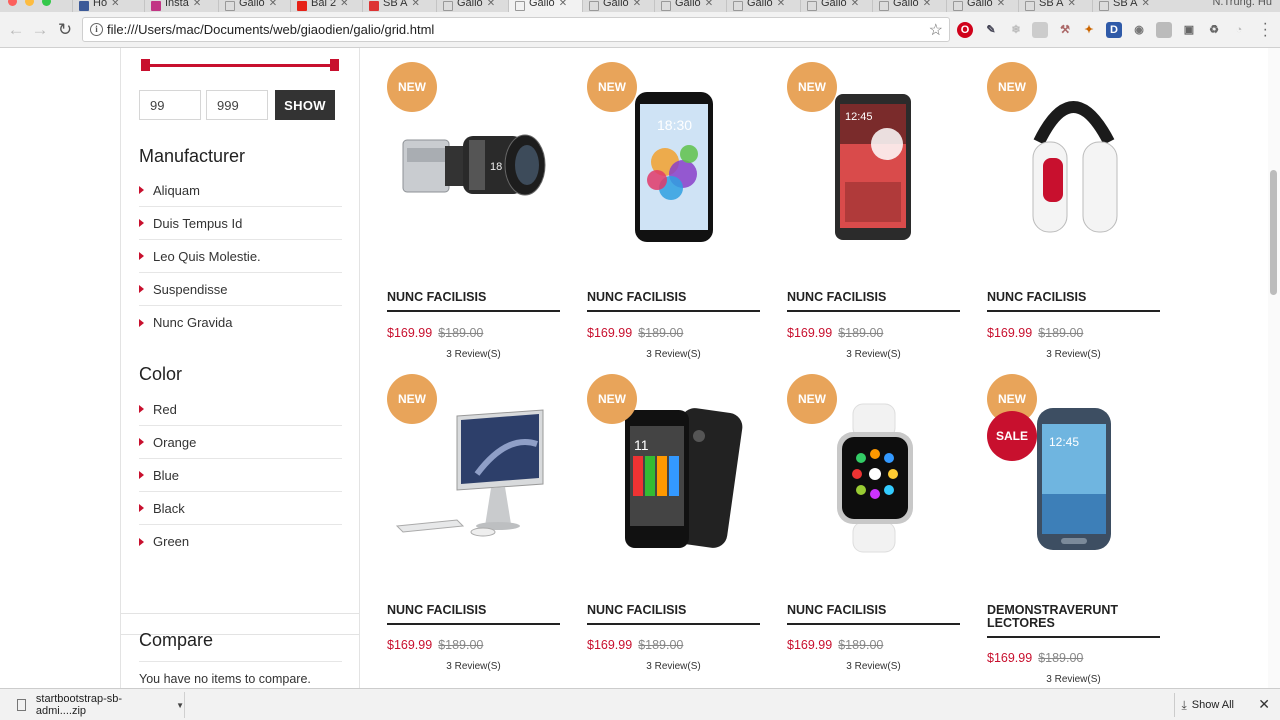 The image size is (1280, 720). Describe the element at coordinates (1164, 30) in the screenshot. I see `block-extension-icon` at that location.